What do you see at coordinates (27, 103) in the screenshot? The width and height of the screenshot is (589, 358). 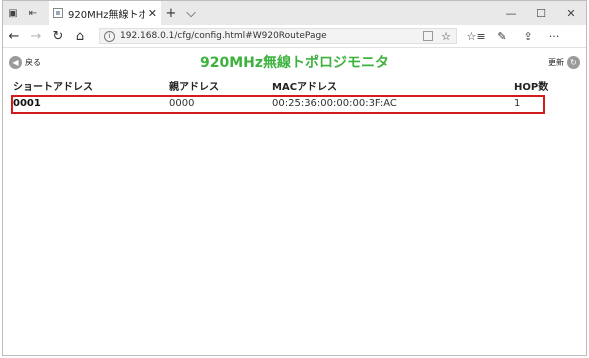 I see `cell-short-address: 0001` at bounding box center [27, 103].